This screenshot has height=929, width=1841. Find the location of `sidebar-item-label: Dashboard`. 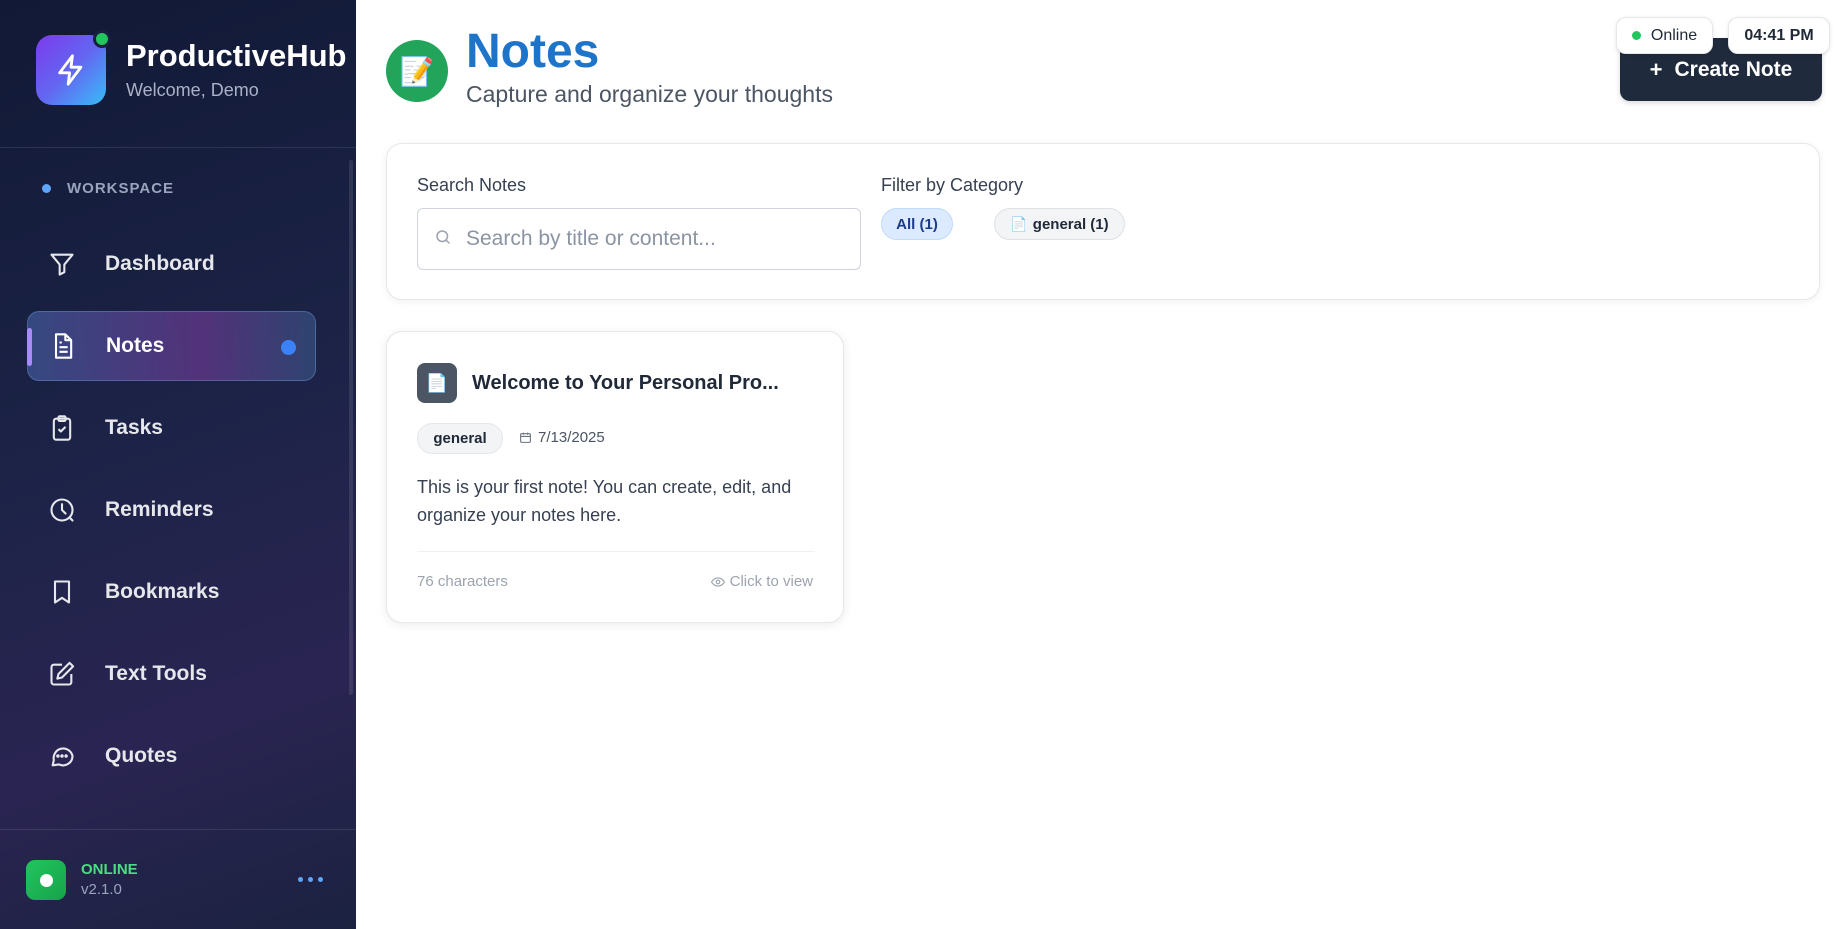

sidebar-item-label: Dashboard is located at coordinates (160, 263).